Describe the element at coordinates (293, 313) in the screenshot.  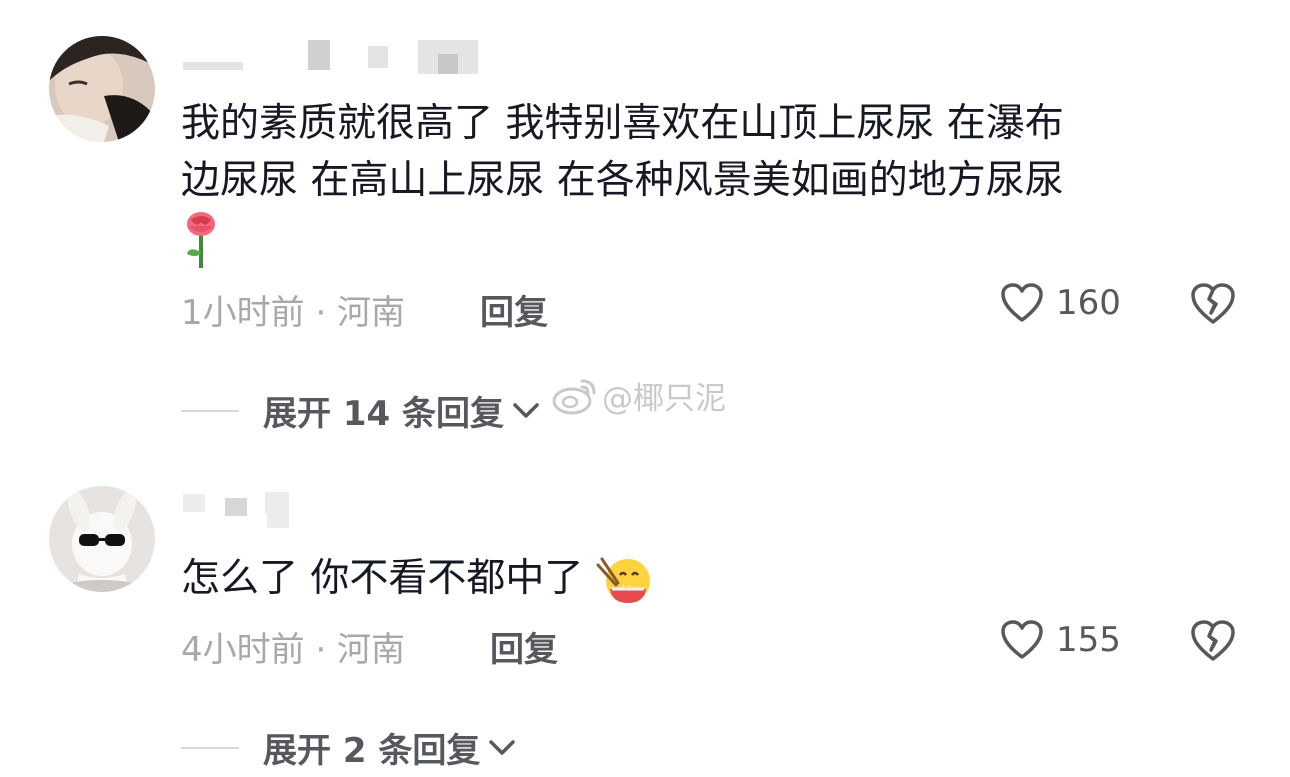
I see `comment-meta: 1小时前 · 河南` at that location.